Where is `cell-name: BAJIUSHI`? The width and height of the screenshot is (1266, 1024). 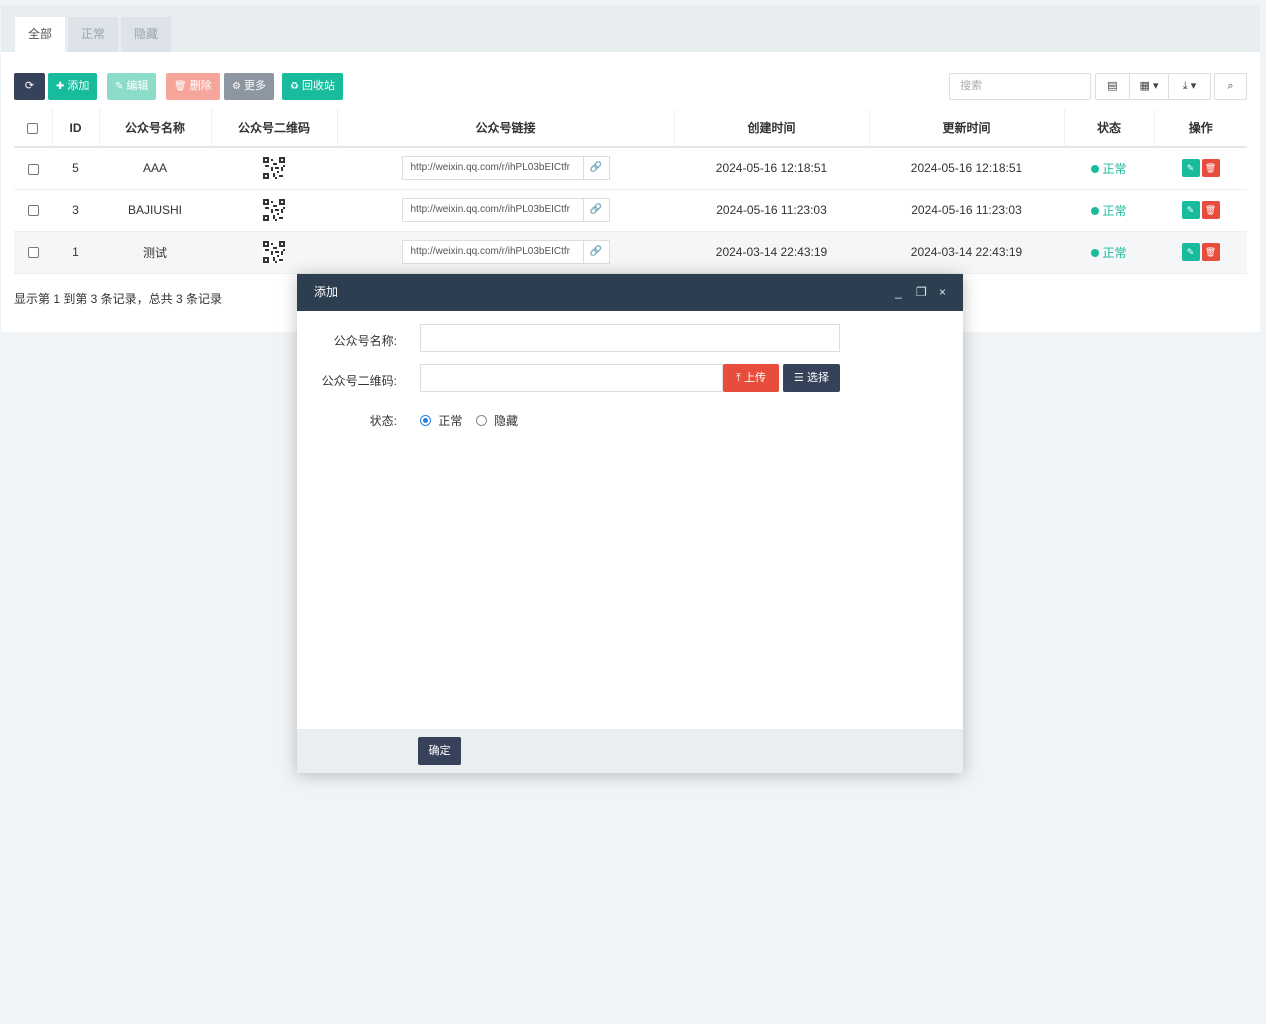 cell-name: BAJIUSHI is located at coordinates (155, 210).